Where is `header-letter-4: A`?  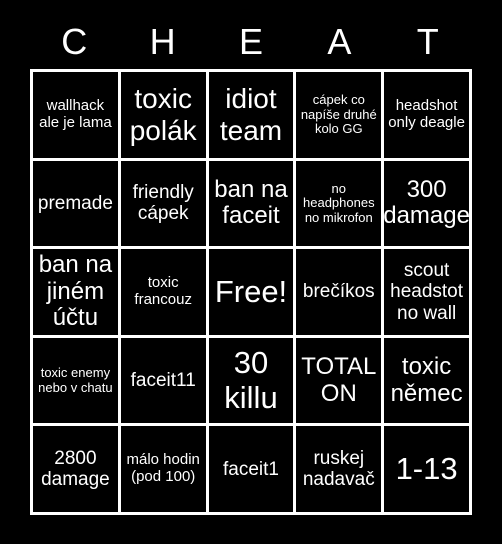 header-letter-4: A is located at coordinates (339, 41).